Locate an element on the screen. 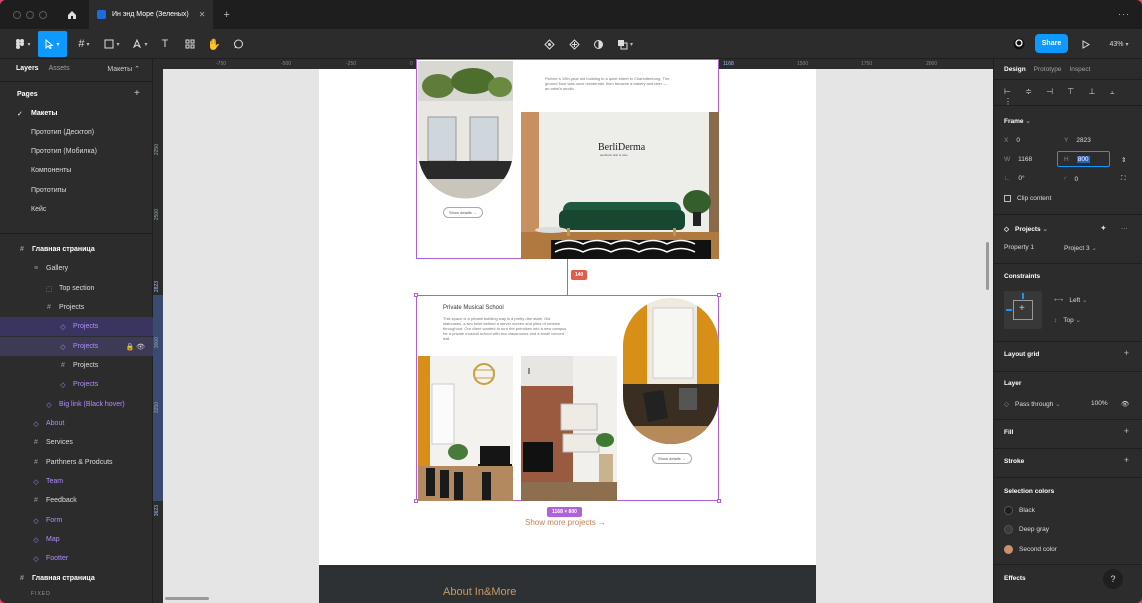  component-tool-button is located at coordinates (549, 44).